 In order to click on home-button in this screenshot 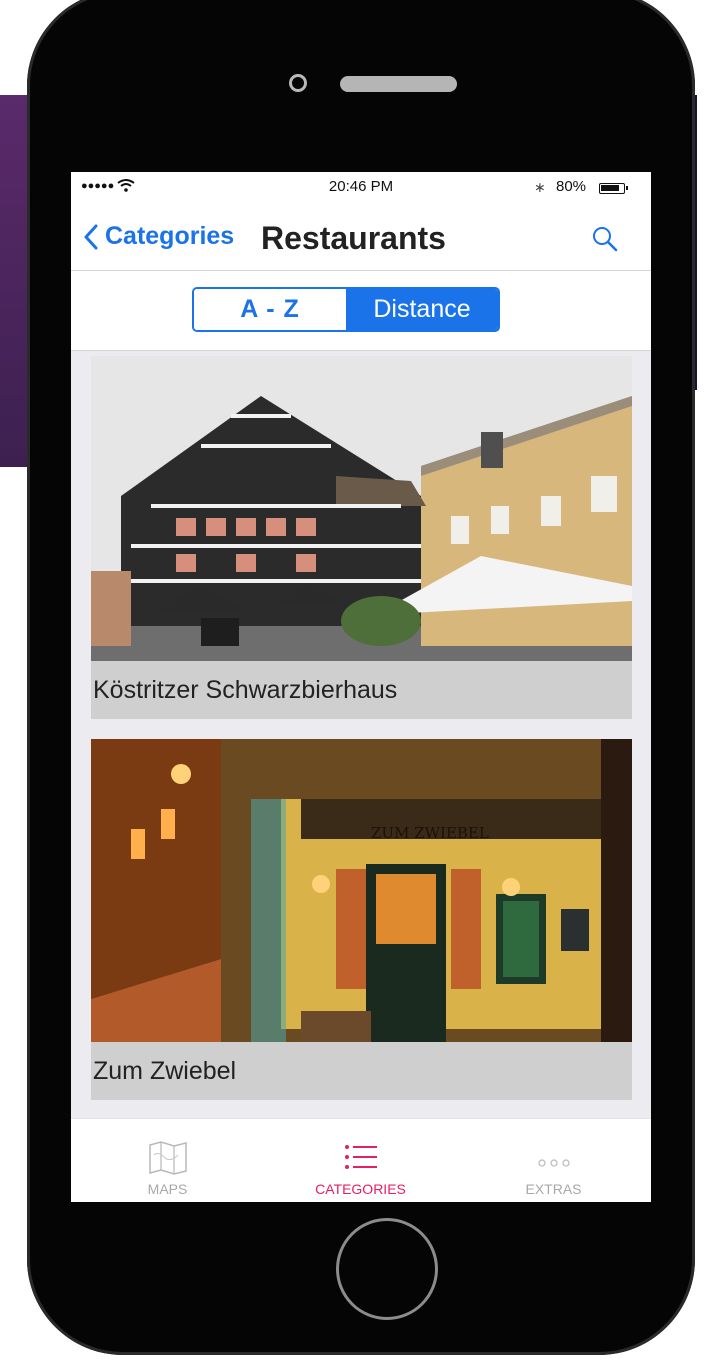, I will do `click(387, 1269)`.